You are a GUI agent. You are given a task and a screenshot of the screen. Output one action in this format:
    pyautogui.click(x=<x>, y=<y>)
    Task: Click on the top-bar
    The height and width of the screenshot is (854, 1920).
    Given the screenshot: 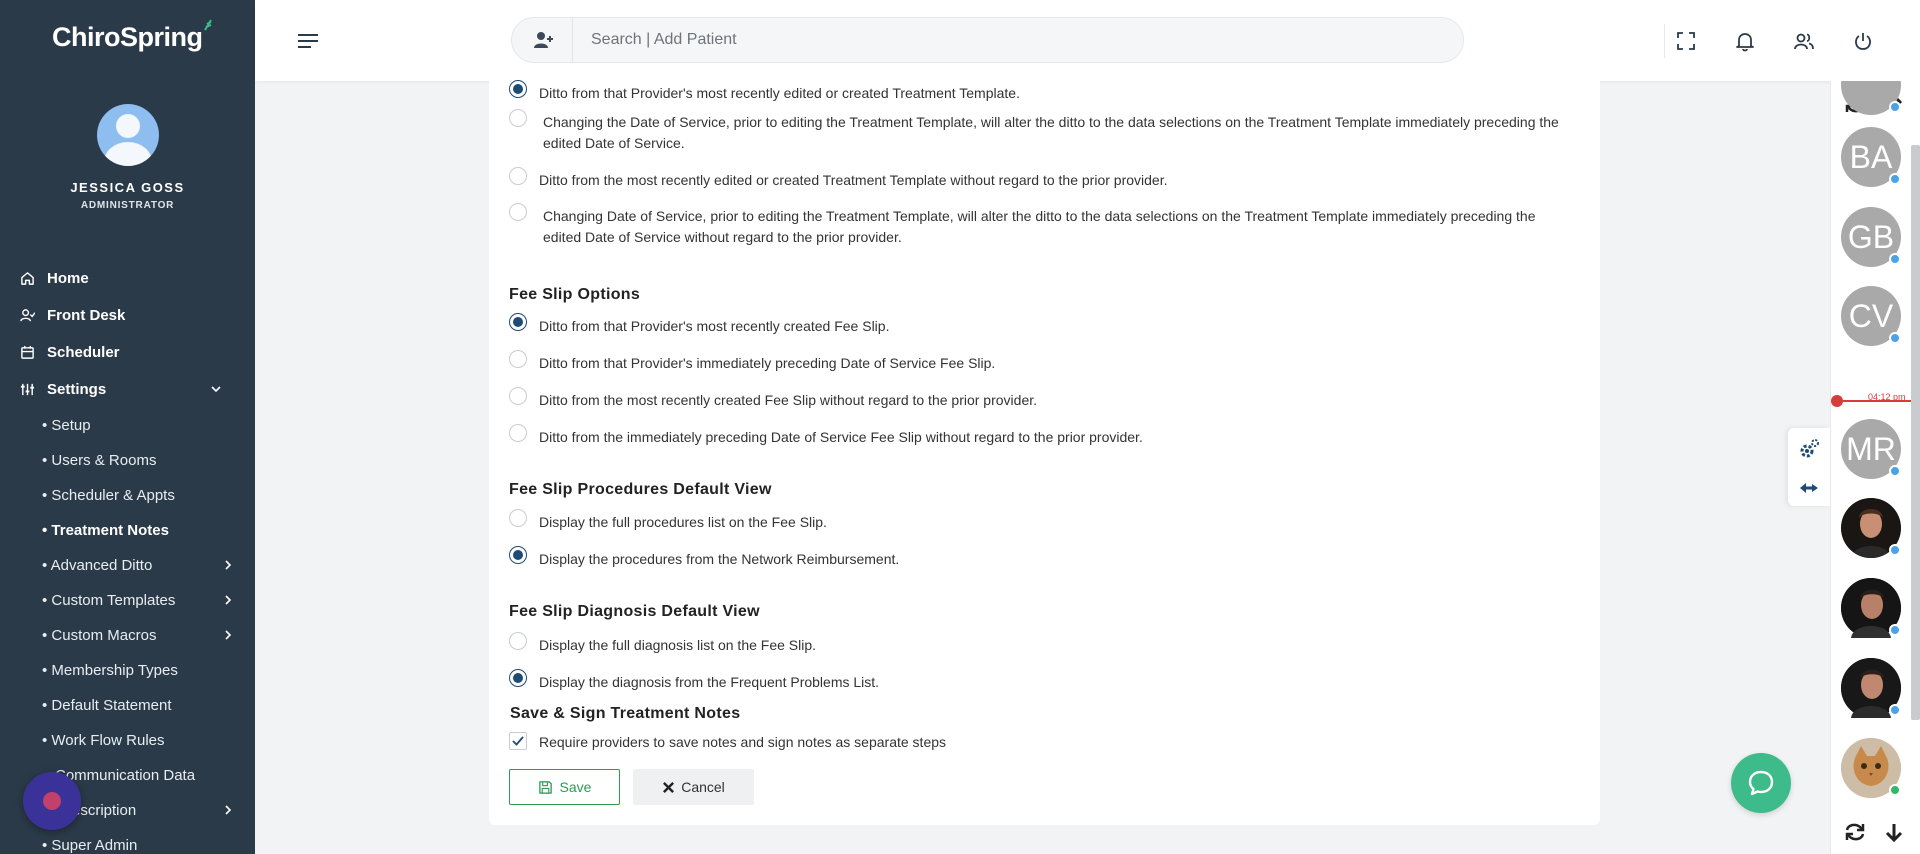 What is the action you would take?
    pyautogui.click(x=1087, y=40)
    